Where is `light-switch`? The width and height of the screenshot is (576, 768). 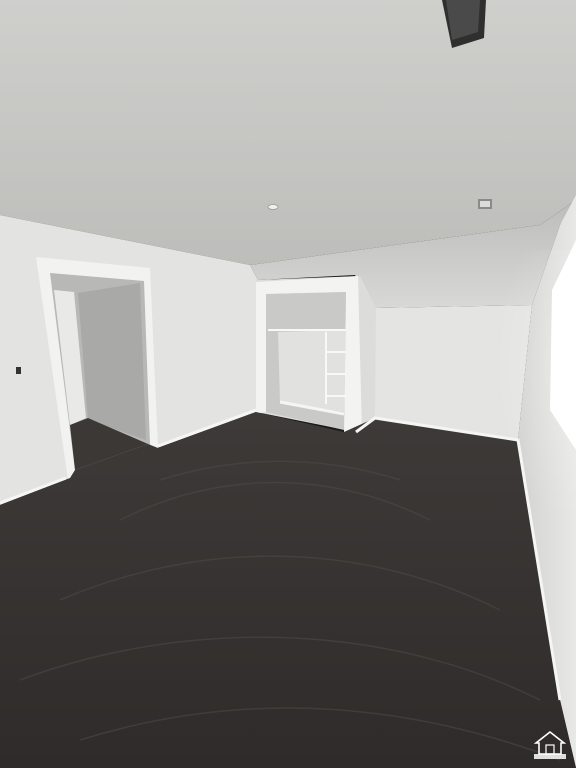
light-switch is located at coordinates (18, 370).